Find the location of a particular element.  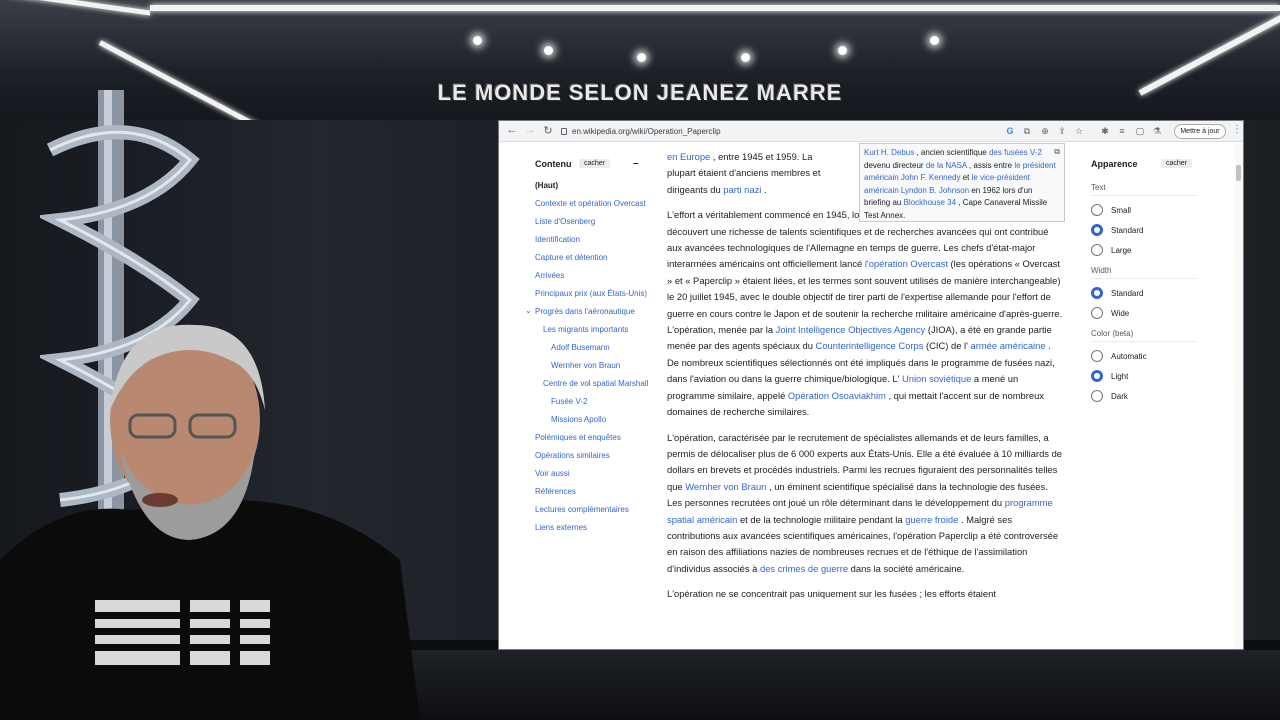

appearance-title: Apparence is located at coordinates (1114, 164).